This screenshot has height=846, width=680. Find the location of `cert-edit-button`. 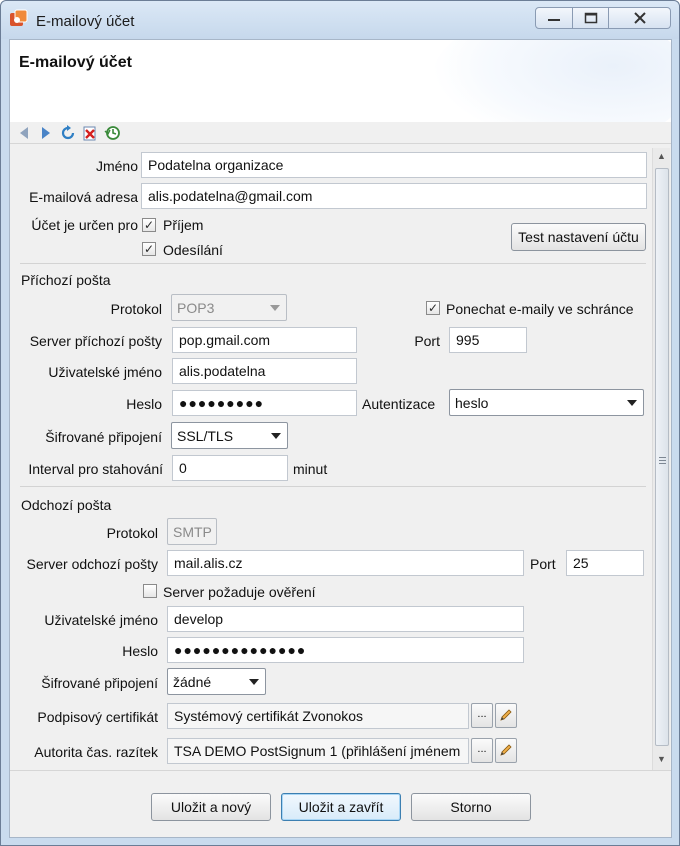

cert-edit-button is located at coordinates (506, 715).